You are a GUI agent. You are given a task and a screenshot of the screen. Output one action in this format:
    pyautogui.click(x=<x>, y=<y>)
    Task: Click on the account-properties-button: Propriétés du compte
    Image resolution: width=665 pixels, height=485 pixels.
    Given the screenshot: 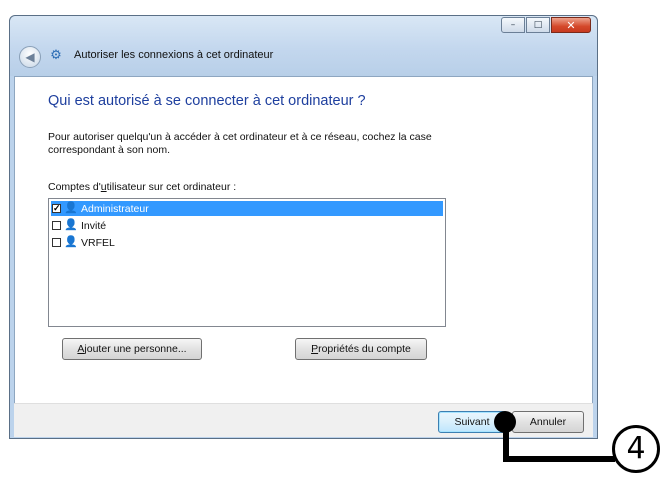 What is the action you would take?
    pyautogui.click(x=361, y=349)
    